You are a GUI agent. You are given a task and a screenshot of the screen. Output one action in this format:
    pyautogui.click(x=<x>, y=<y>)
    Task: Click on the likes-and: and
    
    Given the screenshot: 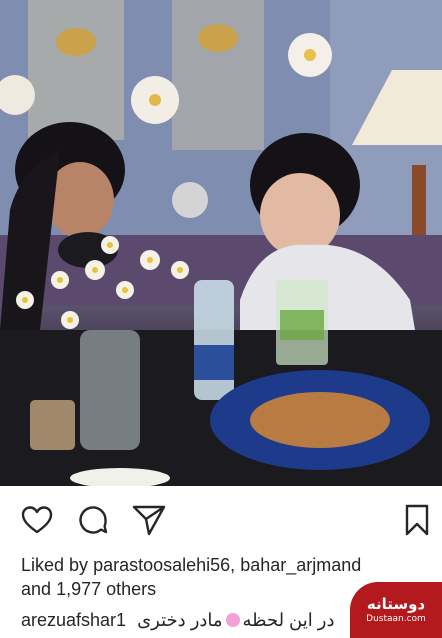 What is the action you would take?
    pyautogui.click(x=36, y=589)
    